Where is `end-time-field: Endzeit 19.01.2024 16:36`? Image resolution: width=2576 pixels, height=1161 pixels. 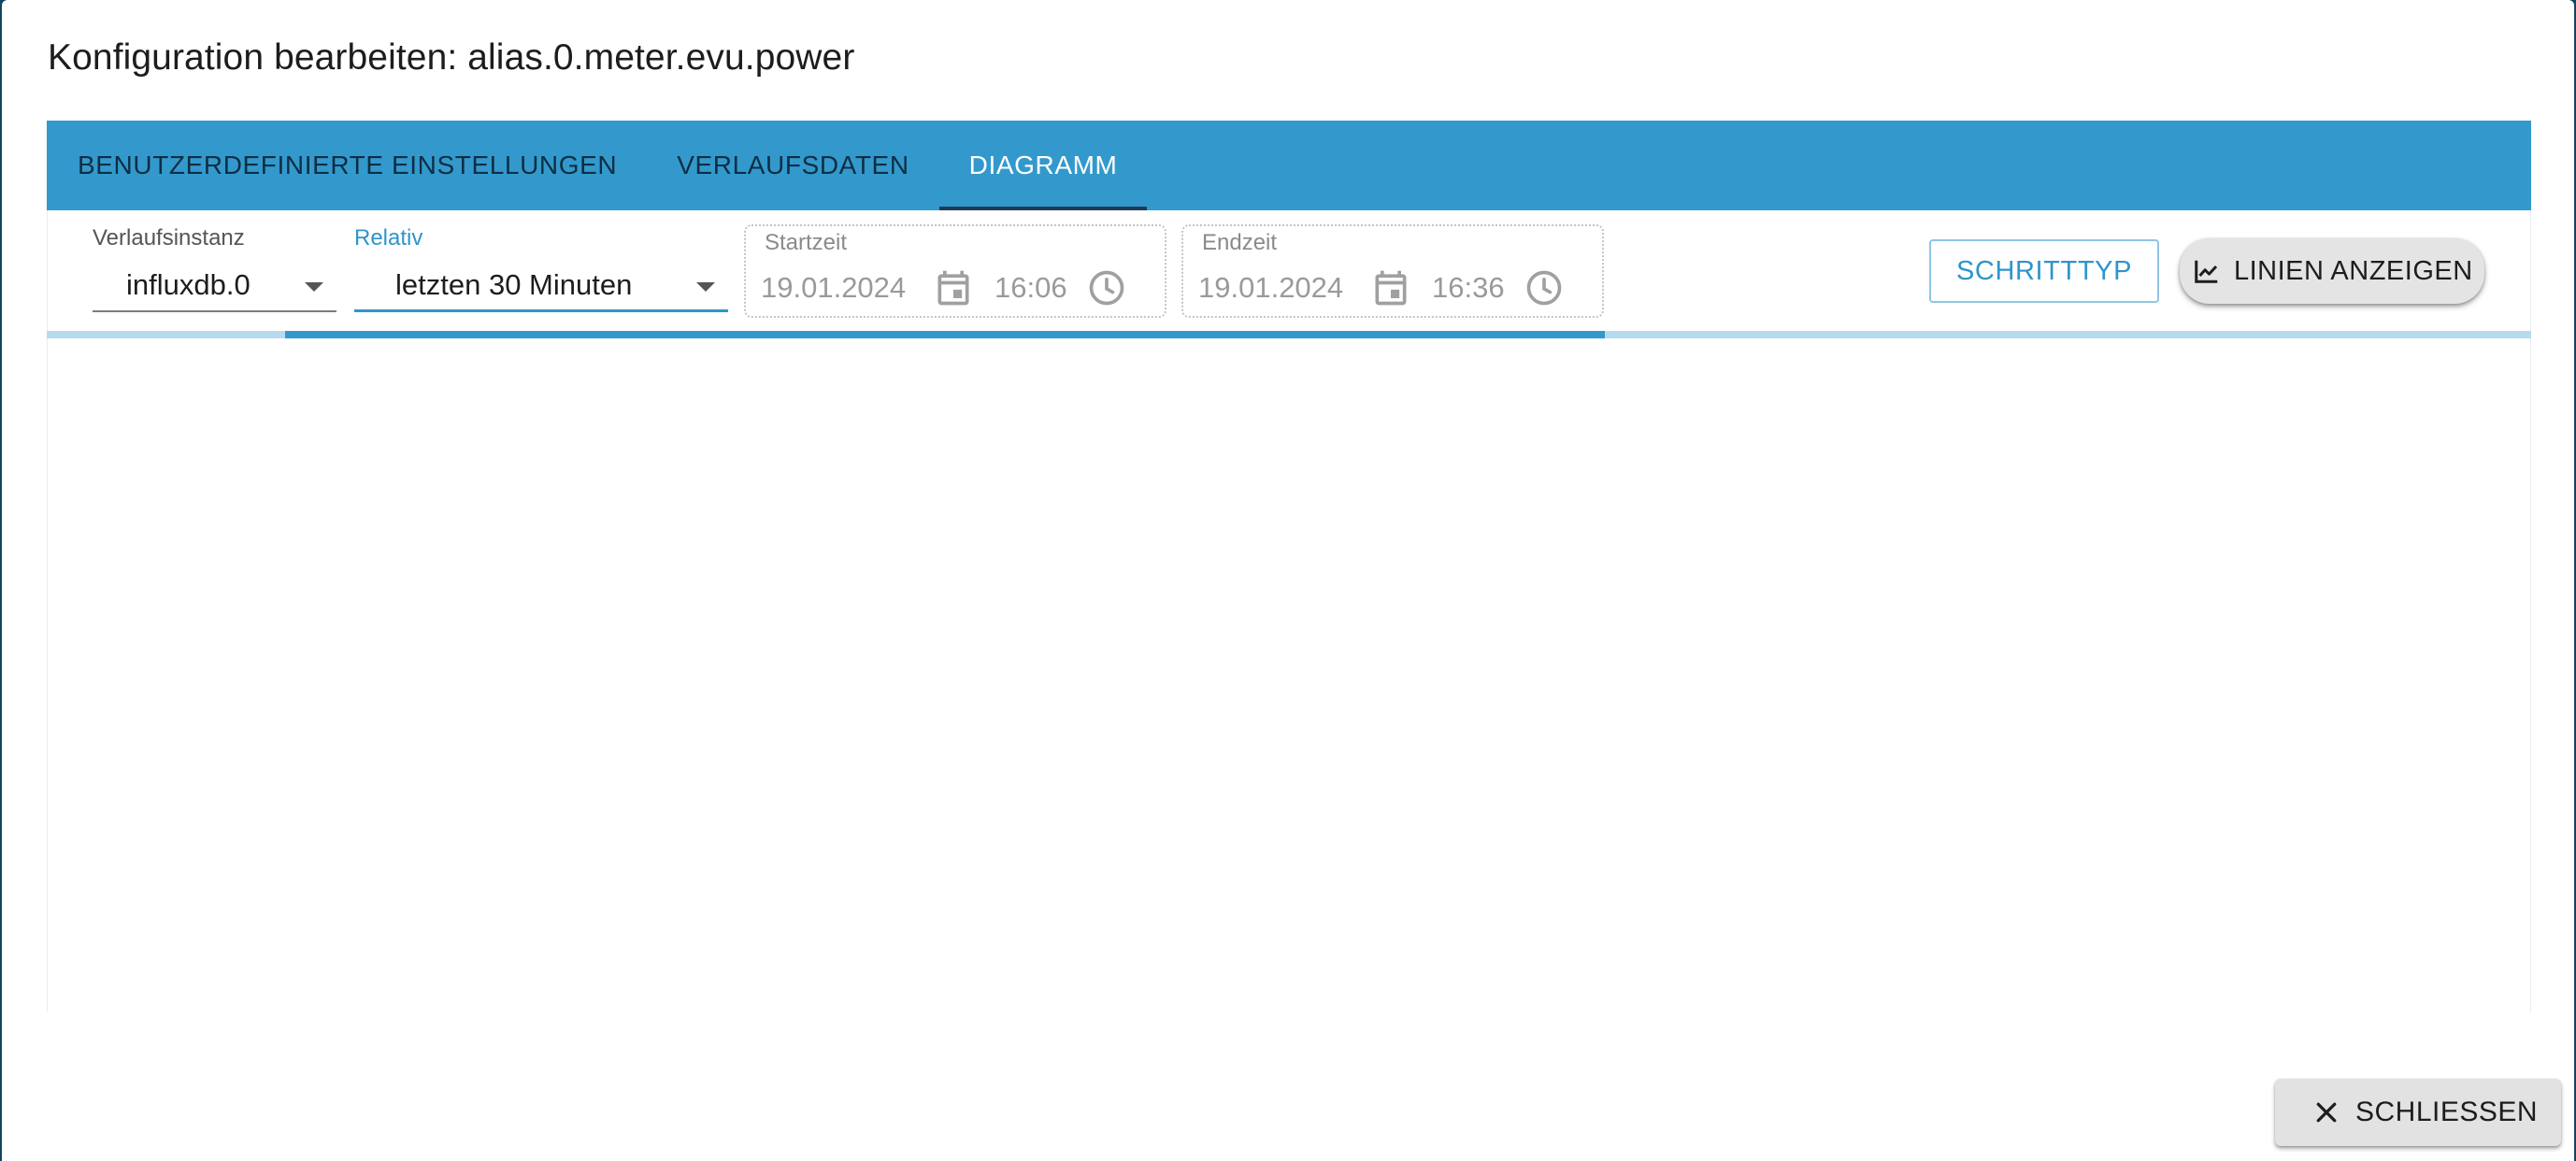 end-time-field: Endzeit 19.01.2024 16:36 is located at coordinates (1392, 271).